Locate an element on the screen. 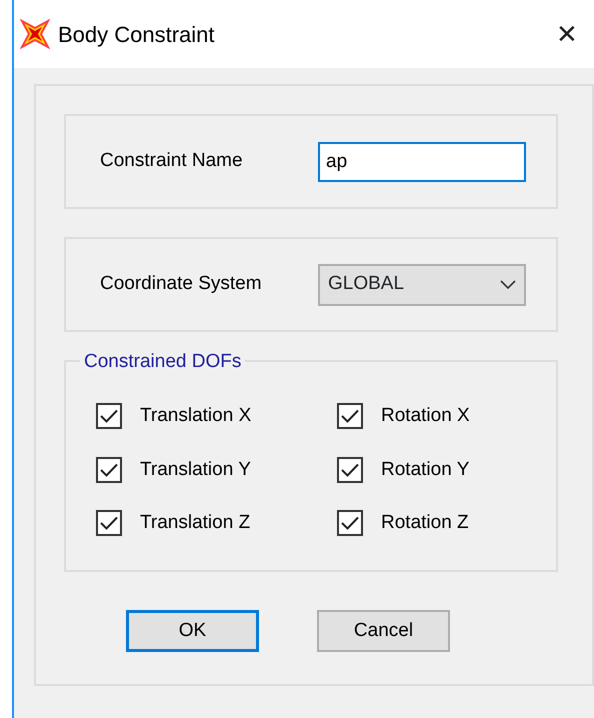 This screenshot has height=718, width=594. coordinate-system-dropdown: GLOBAL is located at coordinates (422, 285).